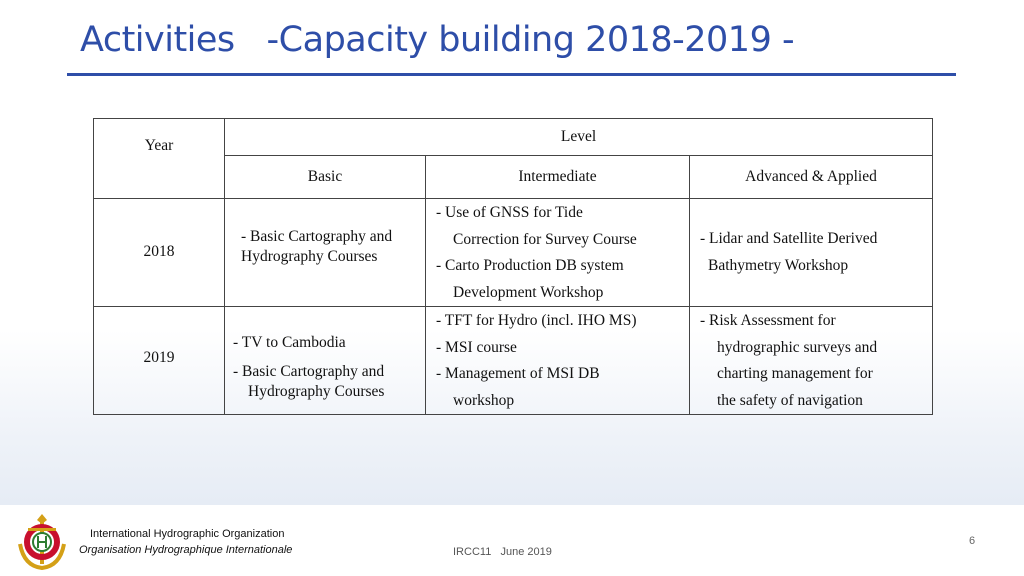  What do you see at coordinates (795, 373) in the screenshot?
I see `list-item: charting management for` at bounding box center [795, 373].